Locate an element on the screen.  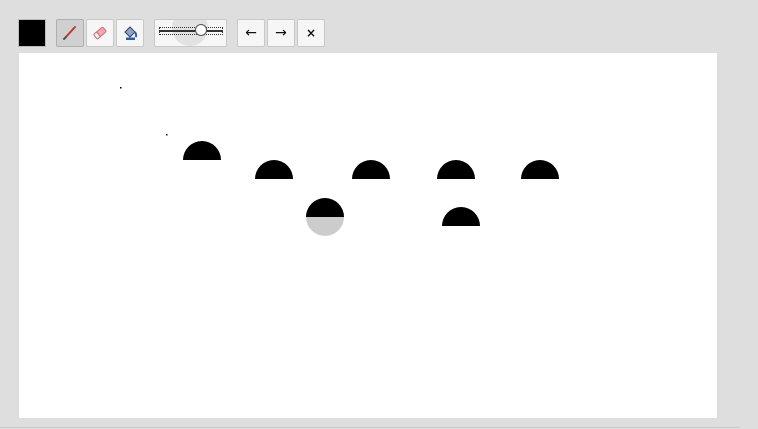
fill-tool-button is located at coordinates (130, 33).